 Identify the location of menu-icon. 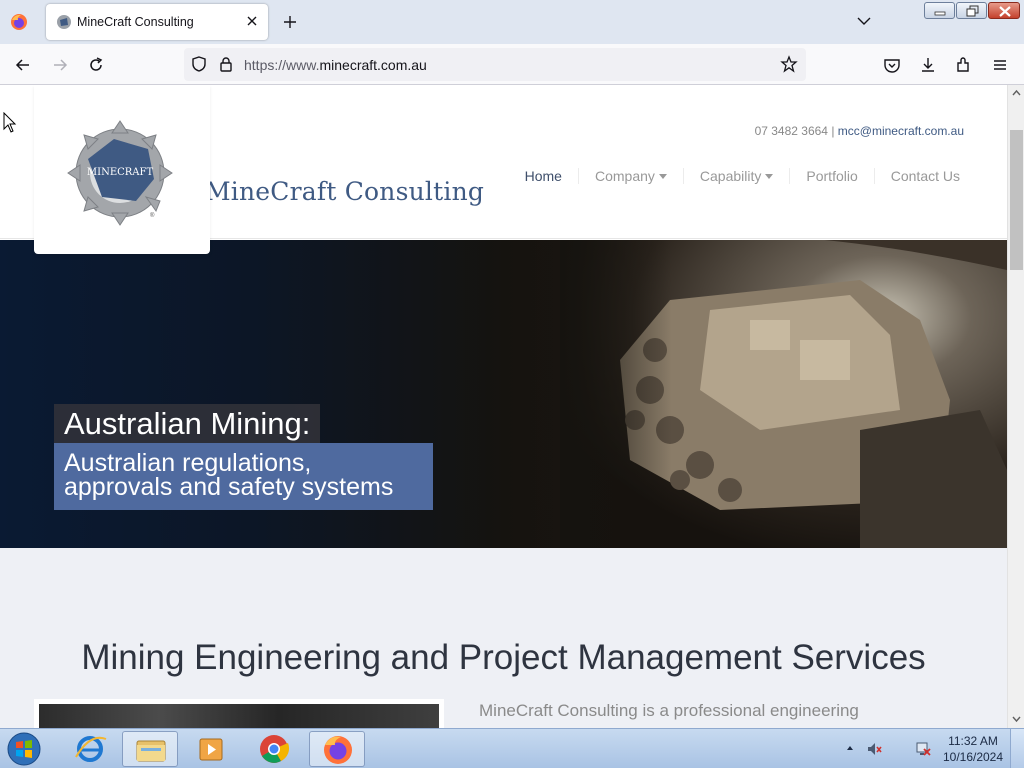
(1000, 65).